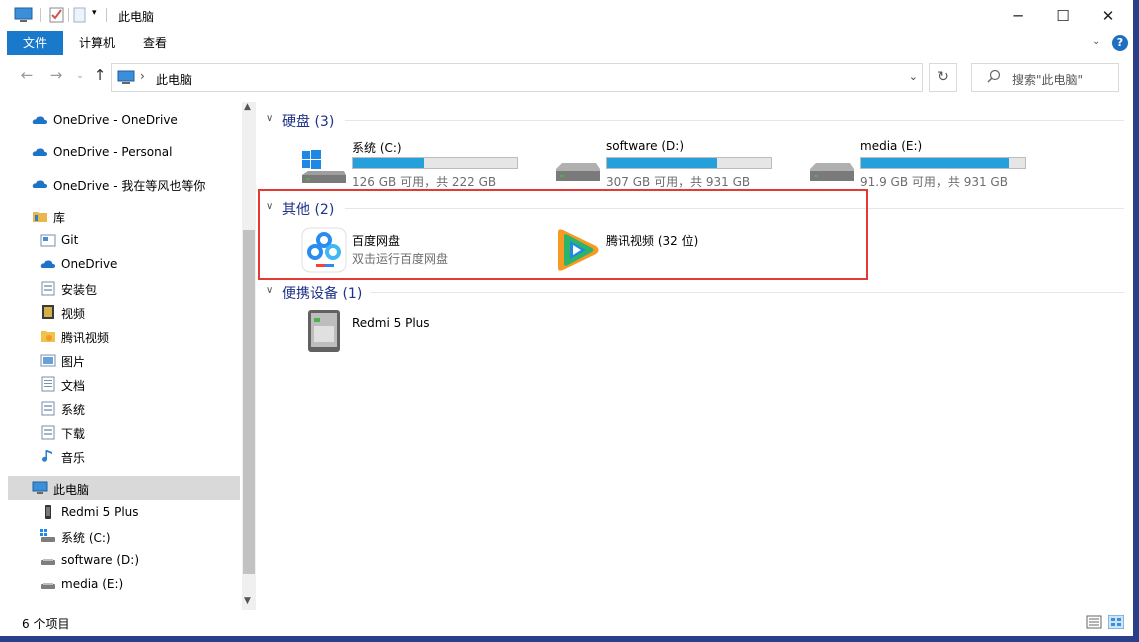  I want to click on tab-computer: 计算机, so click(97, 43).